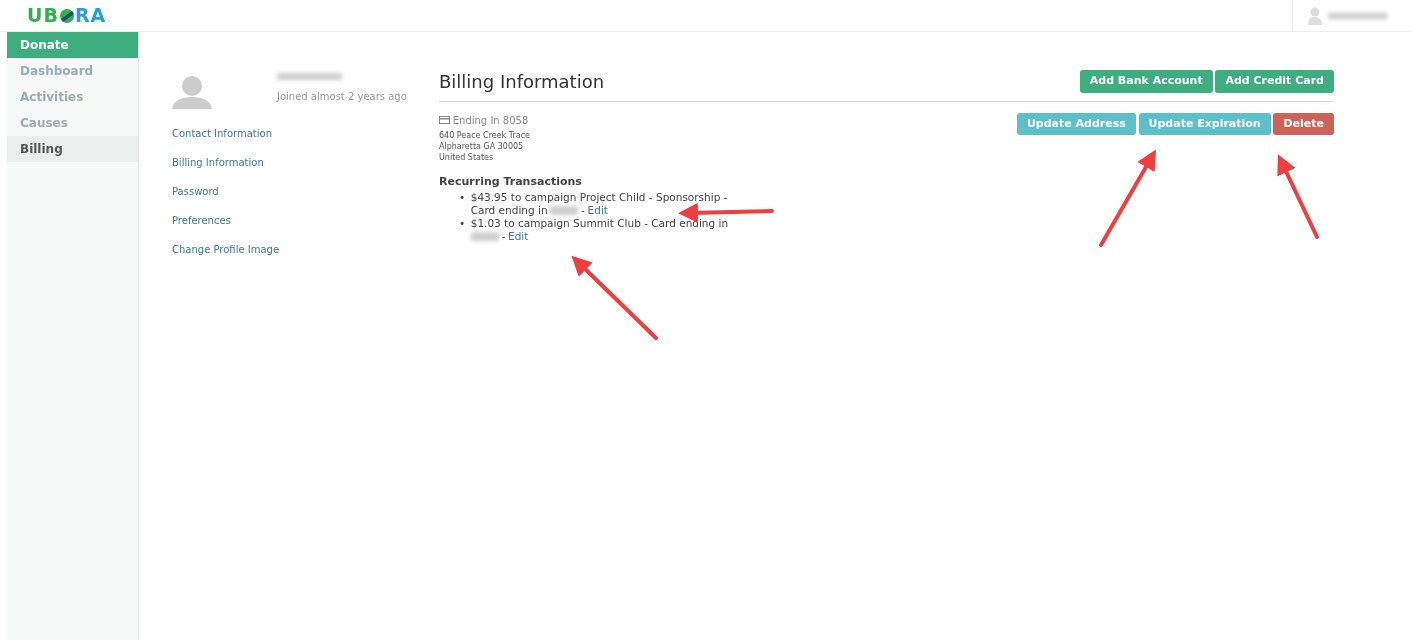  Describe the element at coordinates (90, 16) in the screenshot. I see `logo-text: RA` at that location.